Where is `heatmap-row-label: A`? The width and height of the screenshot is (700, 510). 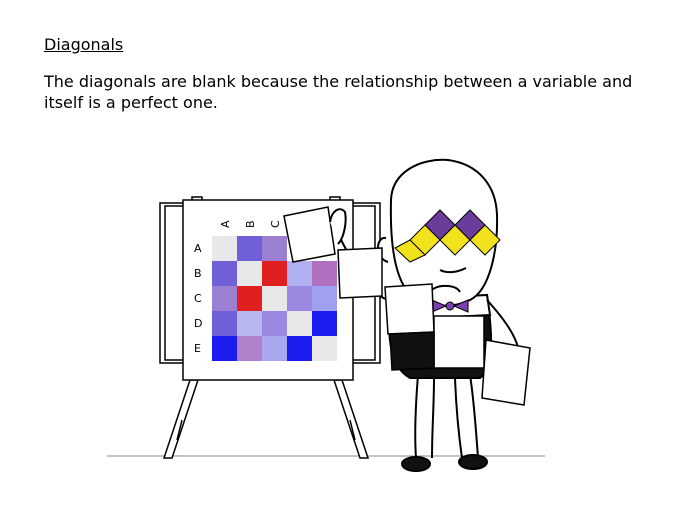 heatmap-row-label: A is located at coordinates (198, 248).